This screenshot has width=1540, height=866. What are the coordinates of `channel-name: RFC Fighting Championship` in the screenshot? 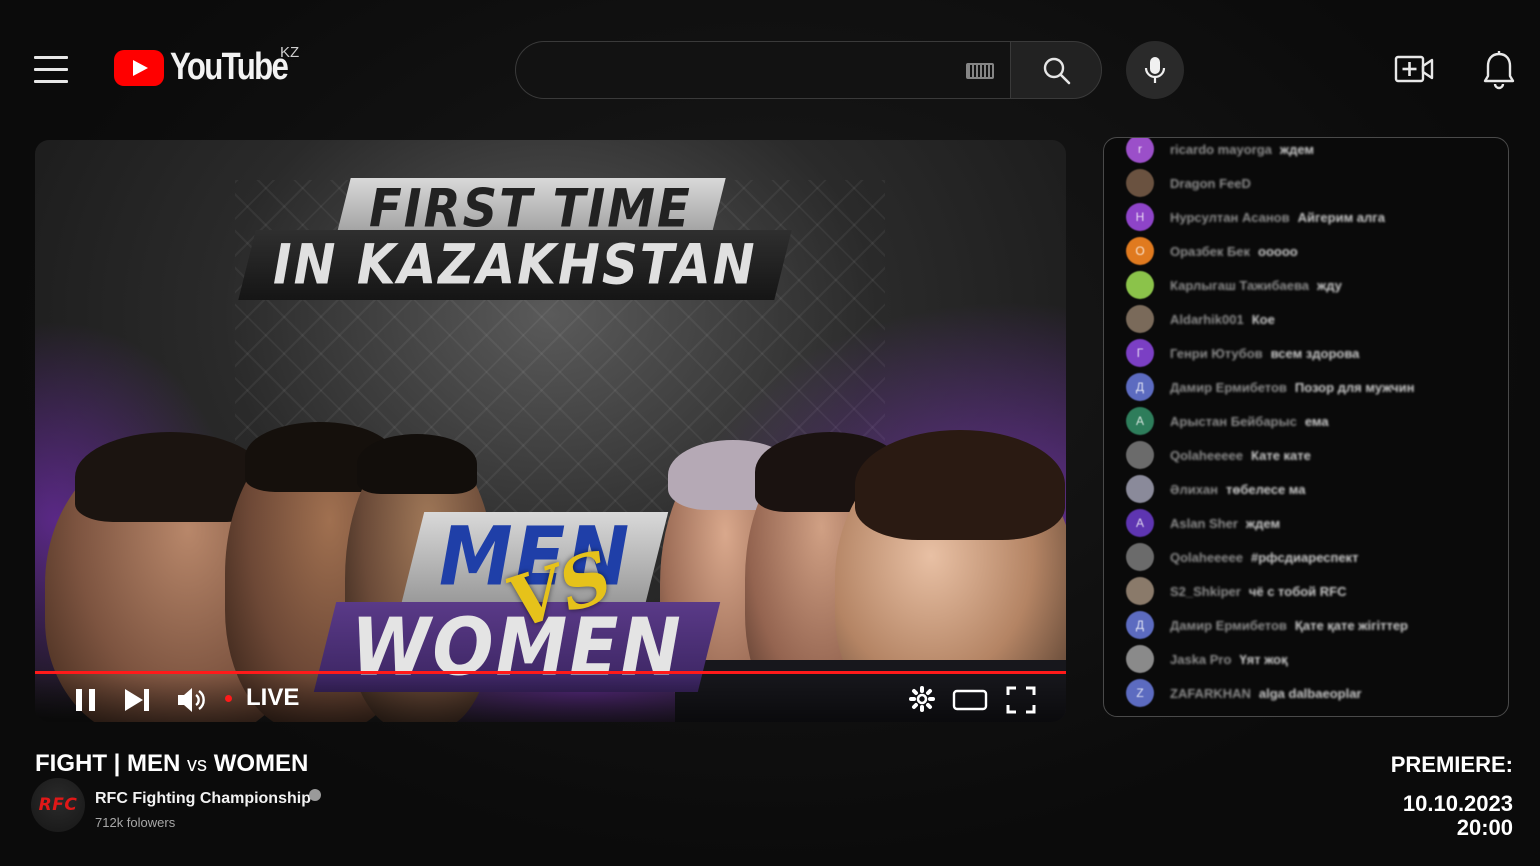 It's located at (203, 799).